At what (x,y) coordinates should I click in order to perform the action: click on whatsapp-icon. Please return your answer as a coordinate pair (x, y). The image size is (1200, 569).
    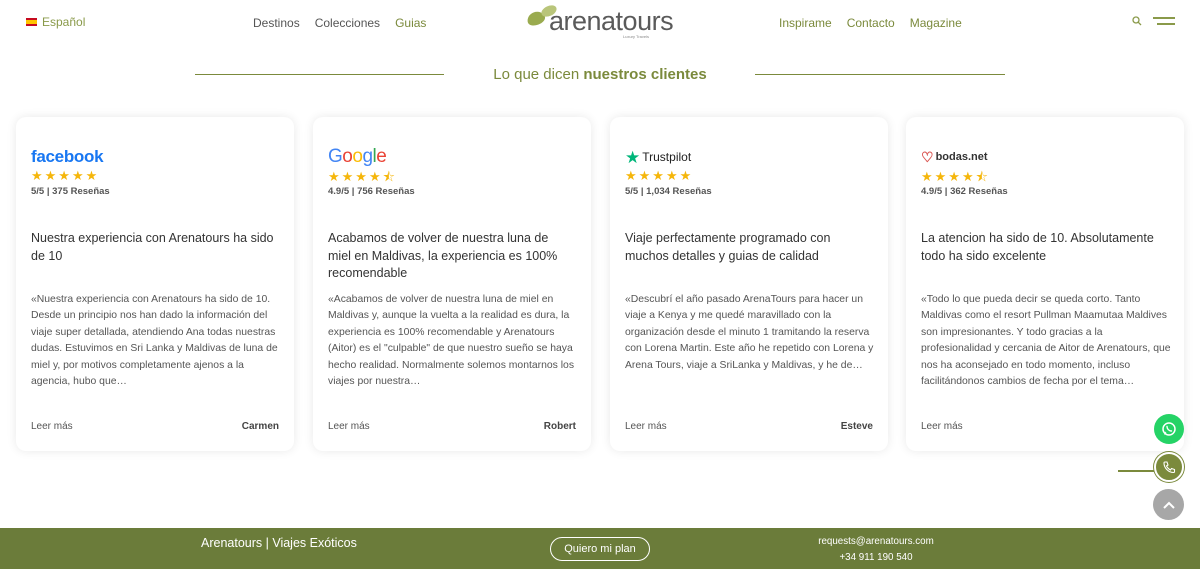
    Looking at the image, I should click on (1169, 429).